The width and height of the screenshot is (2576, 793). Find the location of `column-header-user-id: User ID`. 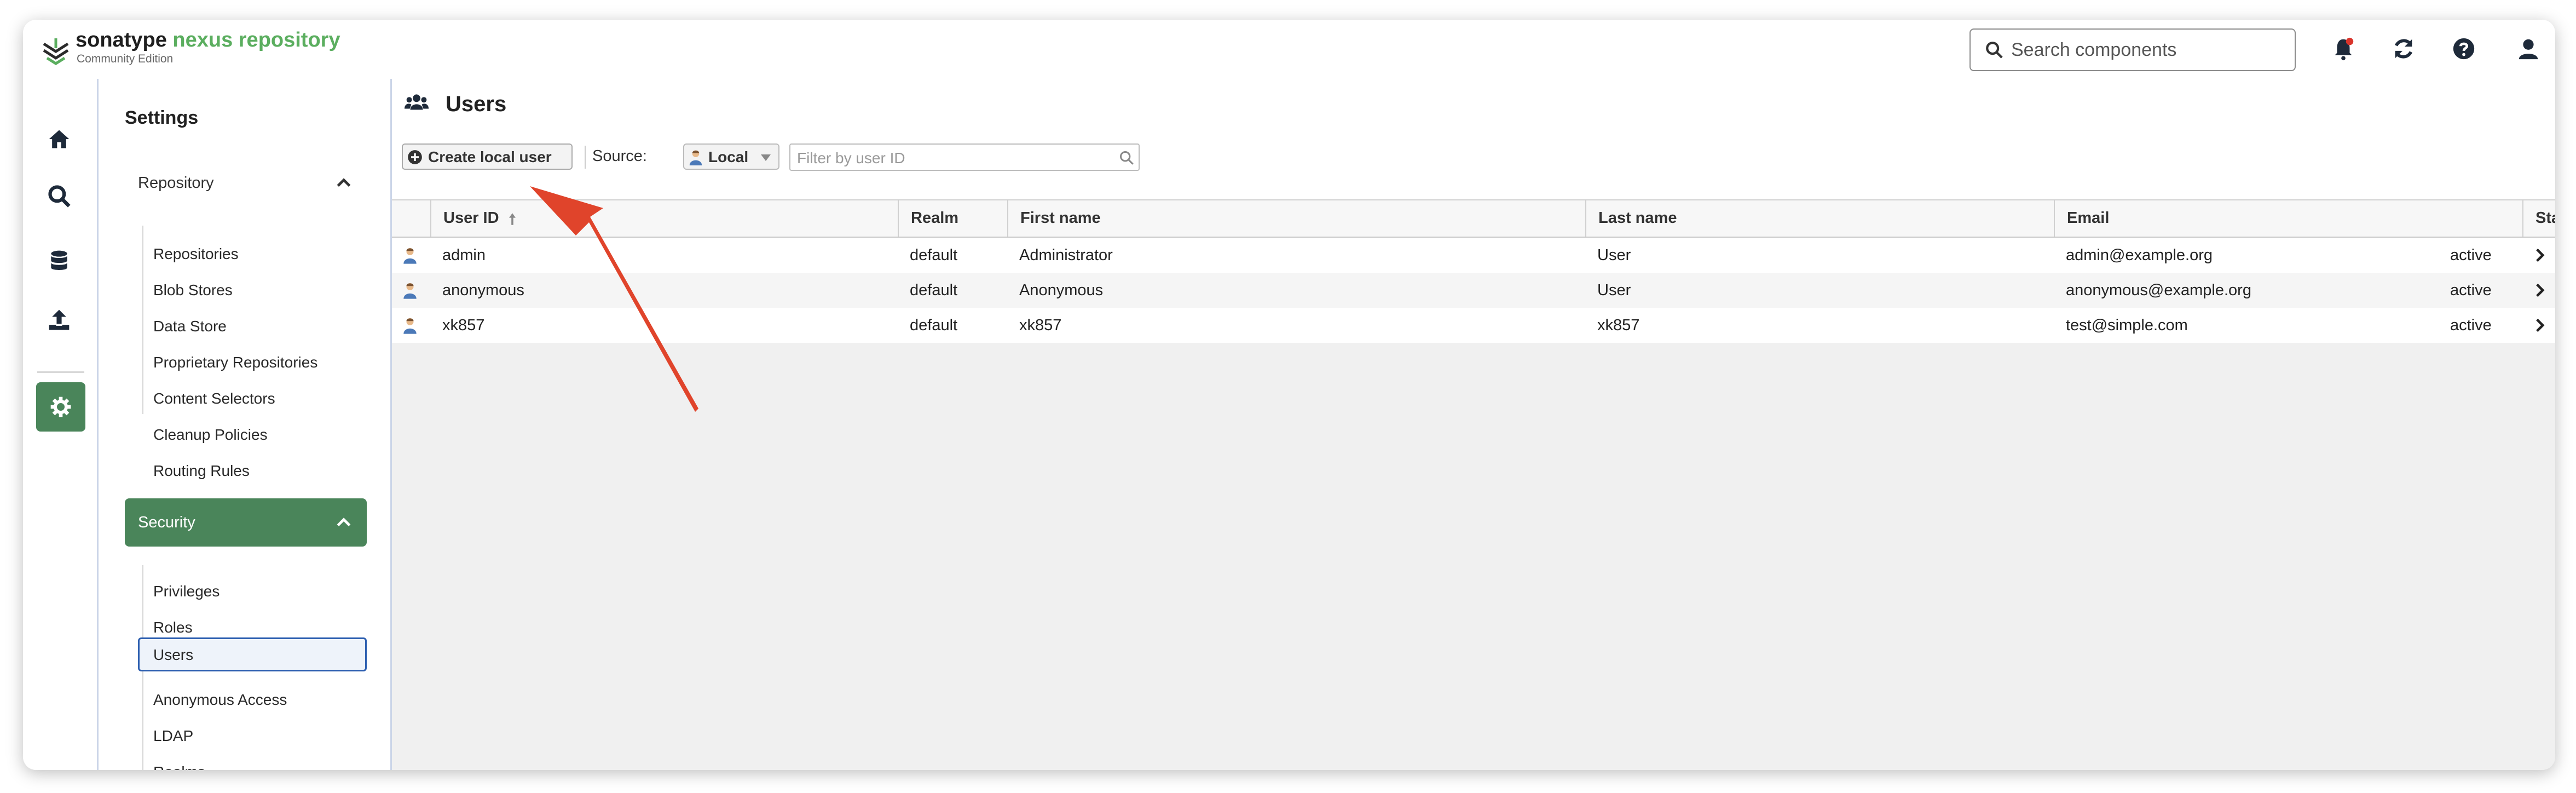

column-header-user-id: User ID is located at coordinates (664, 218).